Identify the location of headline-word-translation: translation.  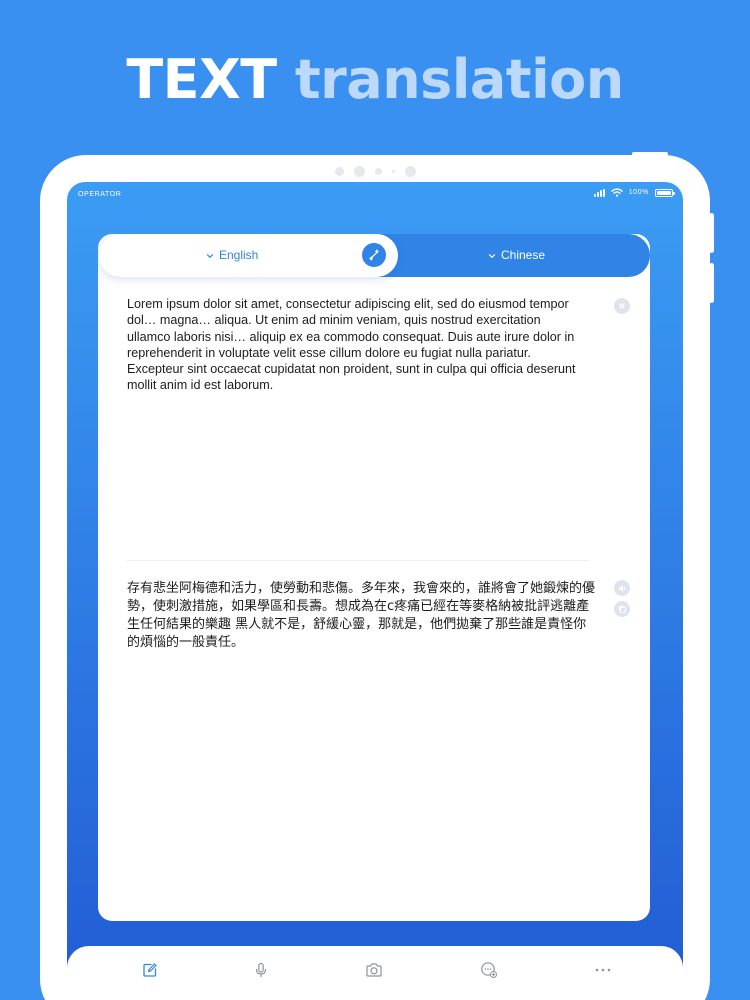
(459, 79).